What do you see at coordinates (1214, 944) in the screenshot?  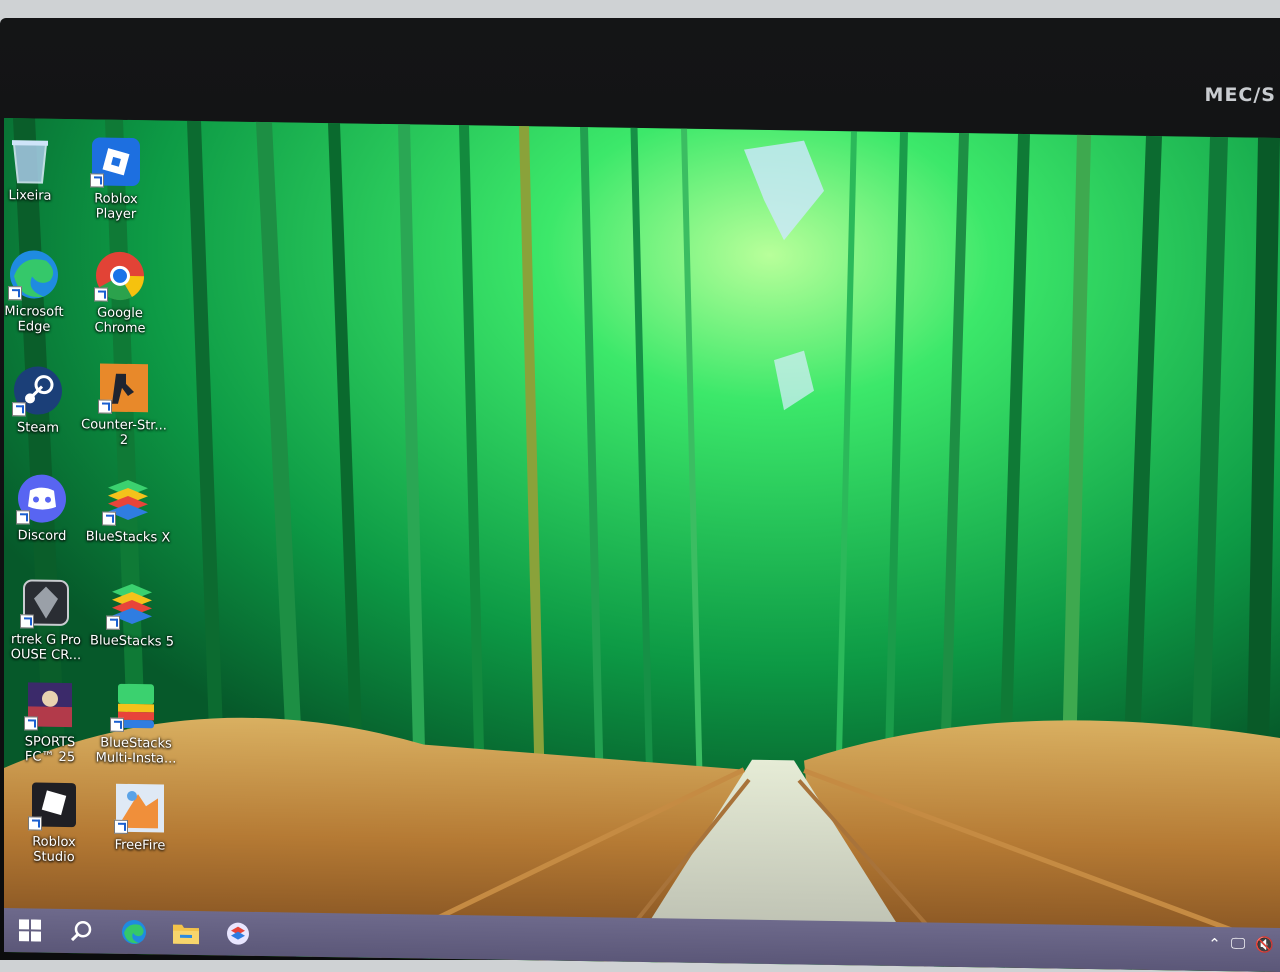 I see `chevron-up-icon: ⌃` at bounding box center [1214, 944].